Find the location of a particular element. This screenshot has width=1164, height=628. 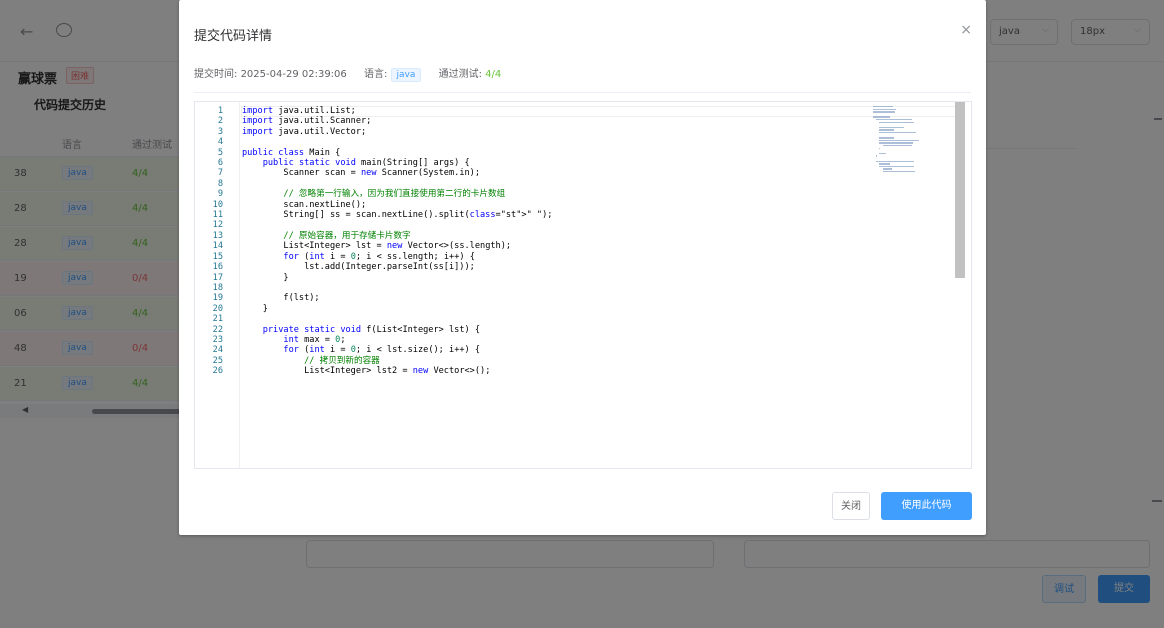

dialog-title: 提交代码详情 is located at coordinates (233, 36).